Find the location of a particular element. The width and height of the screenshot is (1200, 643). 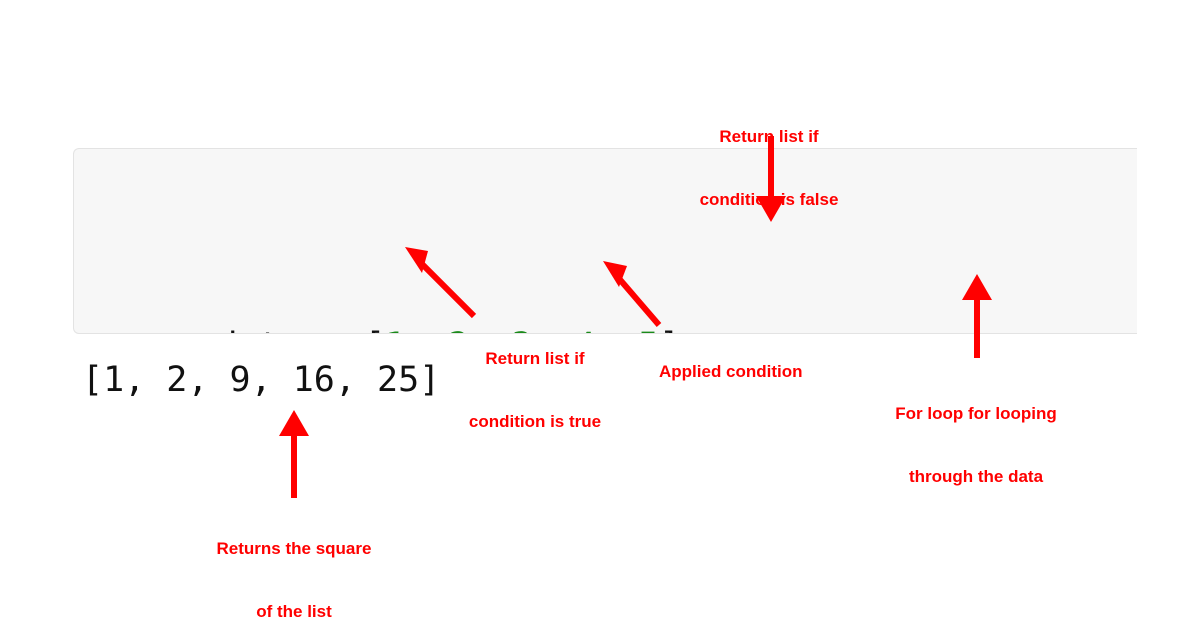

code-output: [1, 2, 9, 16, 25] is located at coordinates (261, 380).